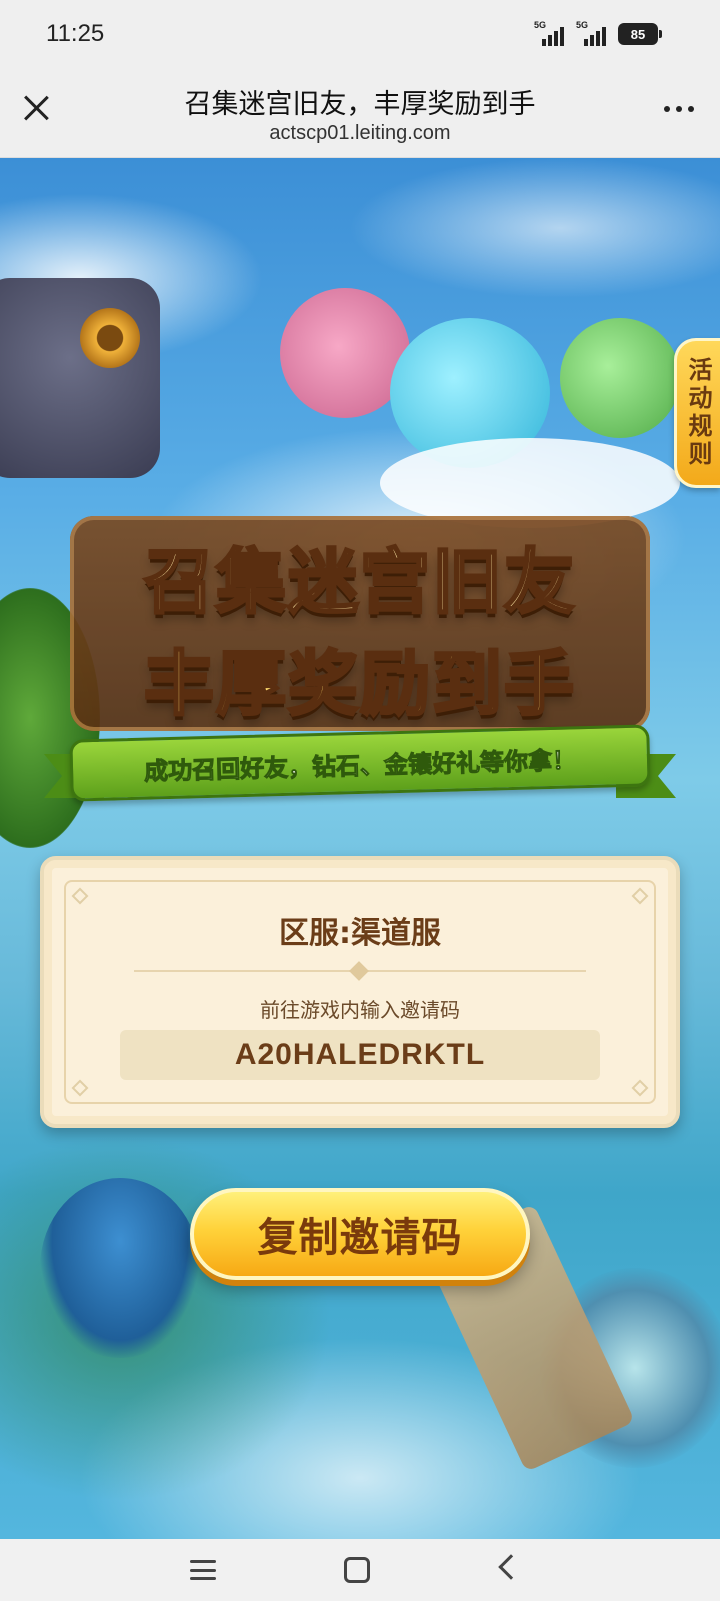  I want to click on cloud-illustration, so click(530, 483).